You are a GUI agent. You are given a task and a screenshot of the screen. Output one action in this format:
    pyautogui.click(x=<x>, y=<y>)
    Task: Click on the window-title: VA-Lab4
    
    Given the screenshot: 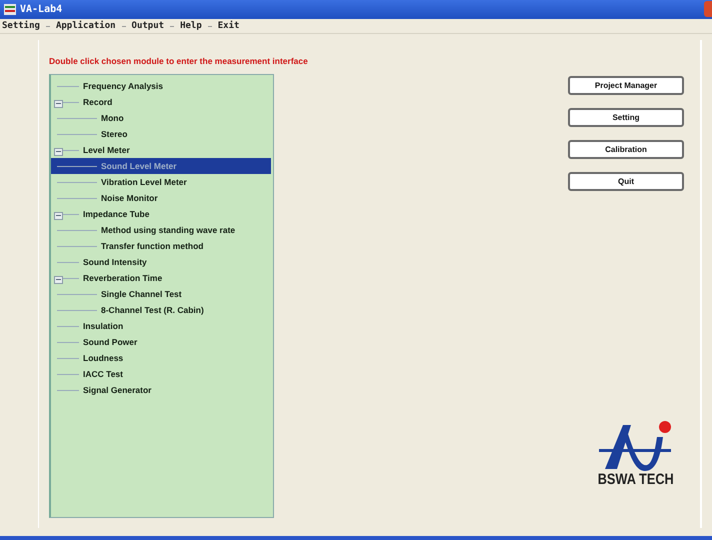 What is the action you would take?
    pyautogui.click(x=41, y=9)
    